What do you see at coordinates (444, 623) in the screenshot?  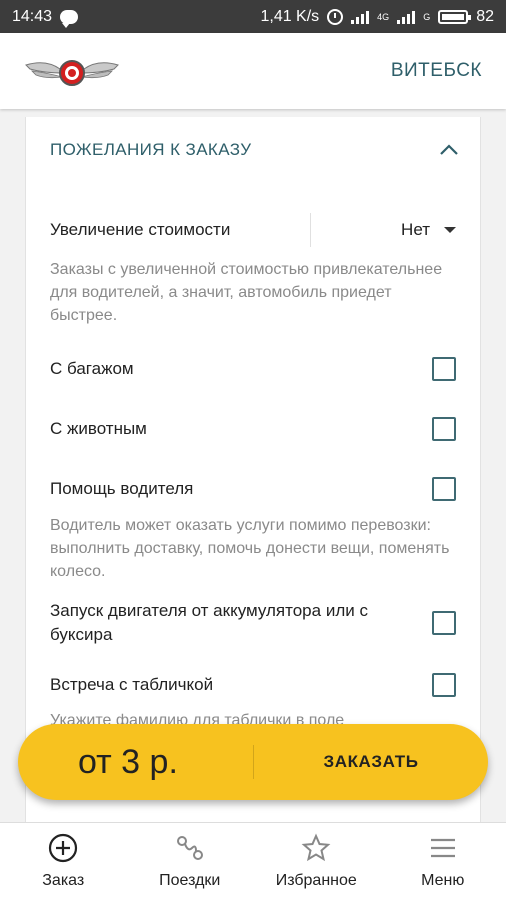 I see `engine-start-checkbox` at bounding box center [444, 623].